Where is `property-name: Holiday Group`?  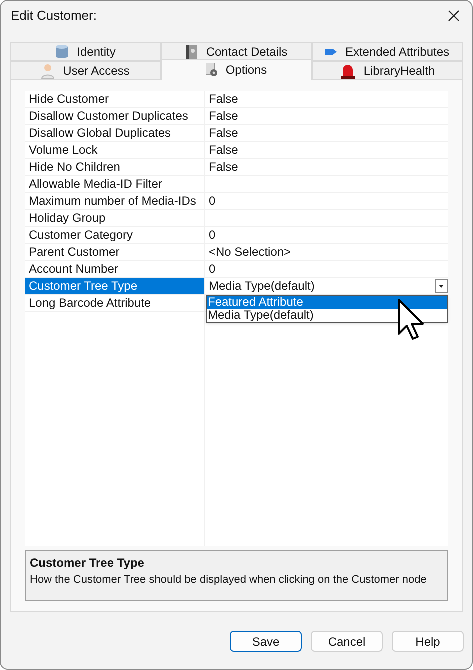 property-name: Holiday Group is located at coordinates (115, 218).